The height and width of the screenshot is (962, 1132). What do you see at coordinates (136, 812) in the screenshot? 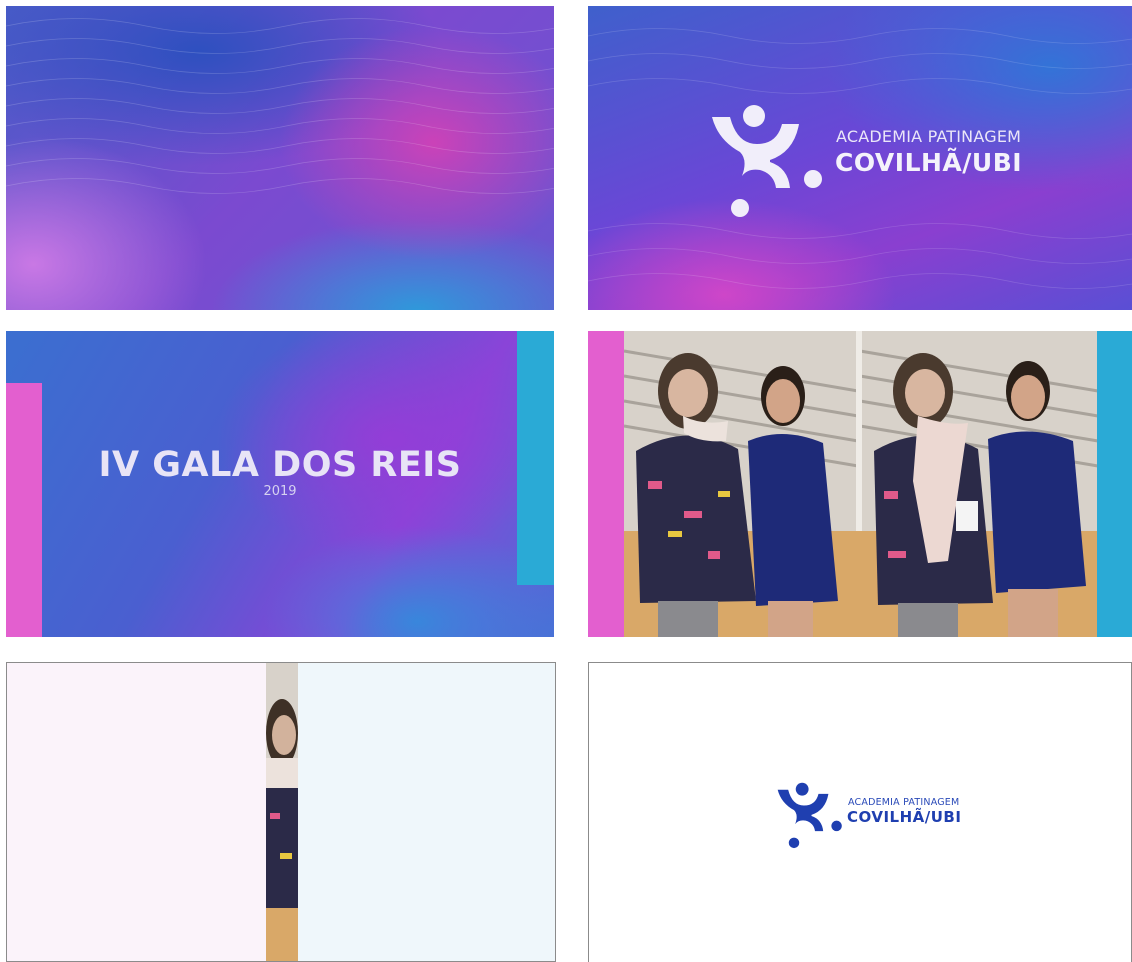
I see `pink-panel` at bounding box center [136, 812].